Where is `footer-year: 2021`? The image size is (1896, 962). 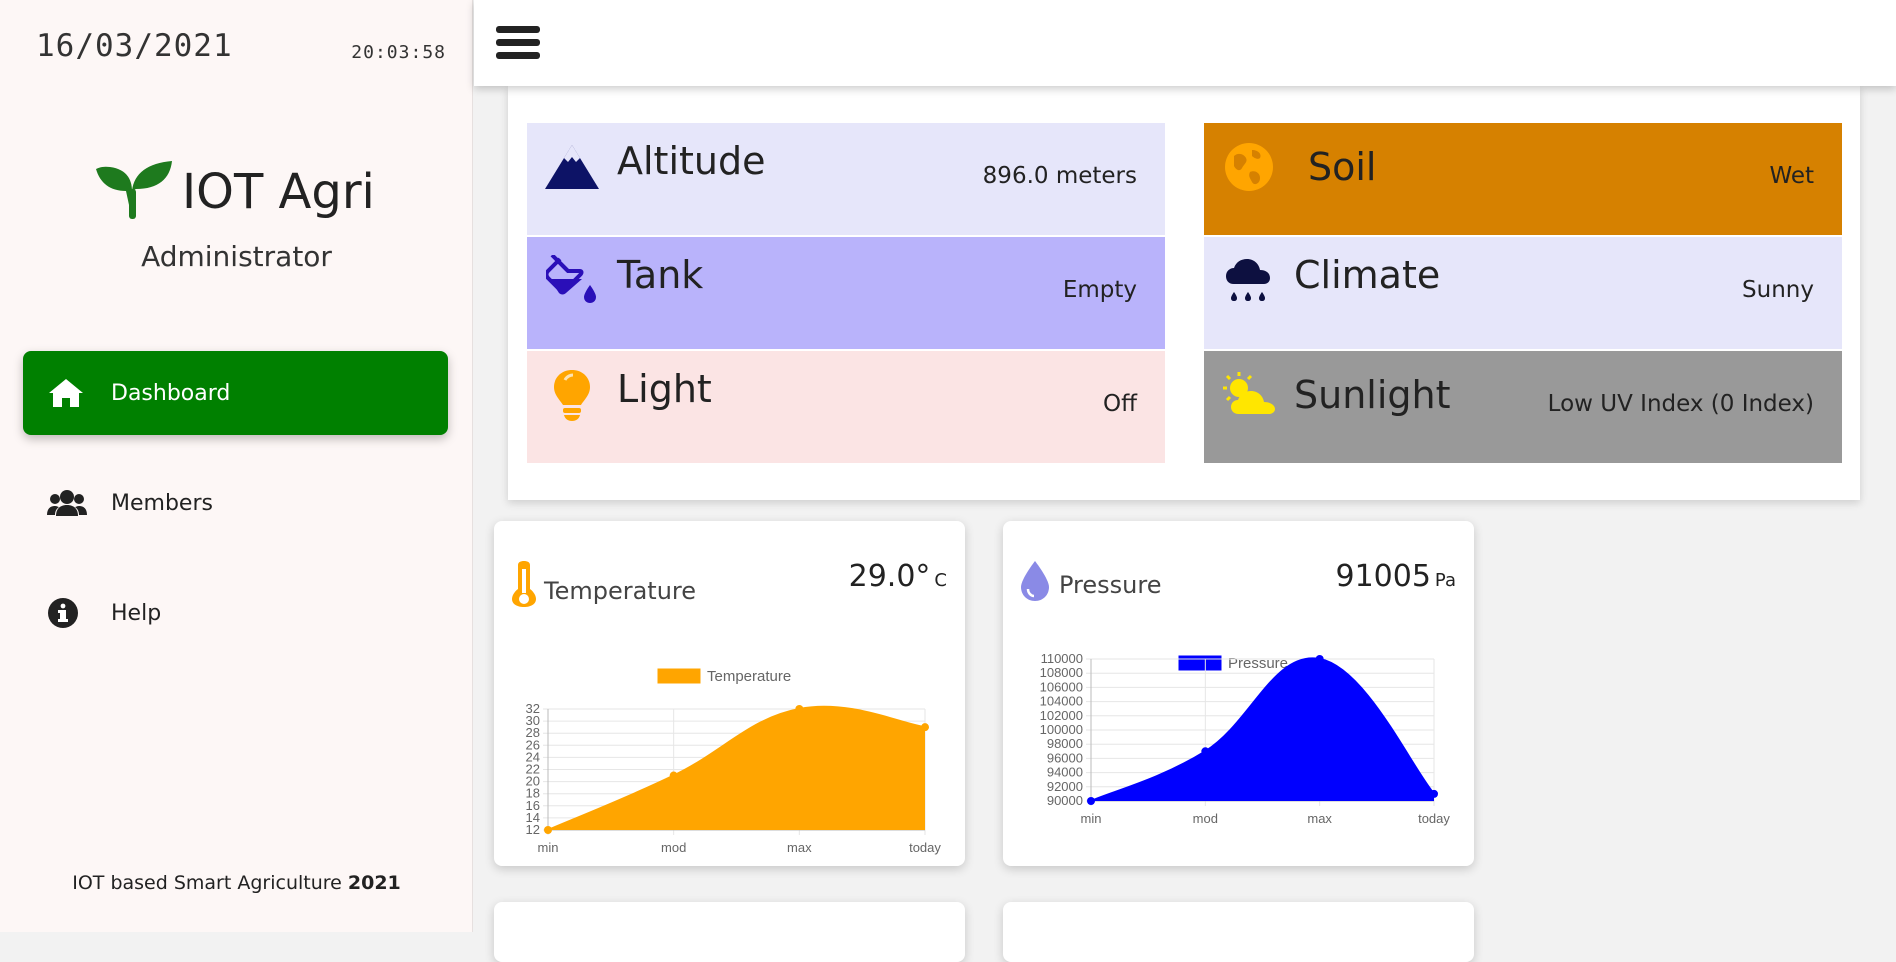 footer-year: 2021 is located at coordinates (374, 883).